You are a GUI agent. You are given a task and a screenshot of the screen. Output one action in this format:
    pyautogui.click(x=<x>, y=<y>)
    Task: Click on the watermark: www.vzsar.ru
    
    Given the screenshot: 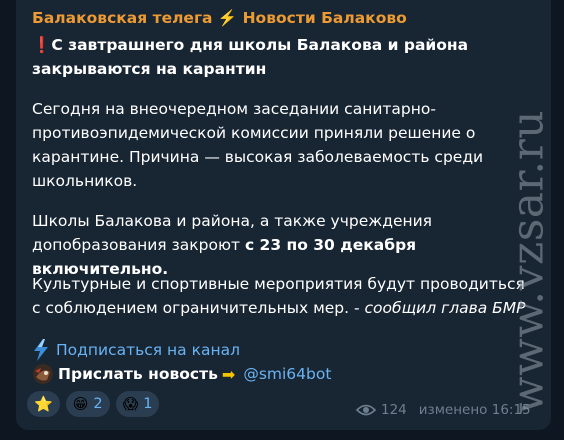 What is the action you would take?
    pyautogui.click(x=528, y=262)
    